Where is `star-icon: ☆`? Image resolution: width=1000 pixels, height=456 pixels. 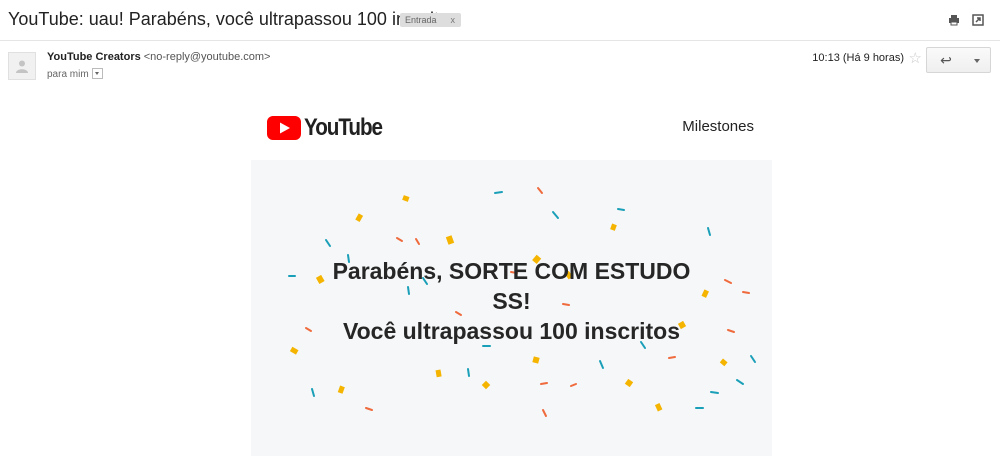
star-icon: ☆ is located at coordinates (915, 58).